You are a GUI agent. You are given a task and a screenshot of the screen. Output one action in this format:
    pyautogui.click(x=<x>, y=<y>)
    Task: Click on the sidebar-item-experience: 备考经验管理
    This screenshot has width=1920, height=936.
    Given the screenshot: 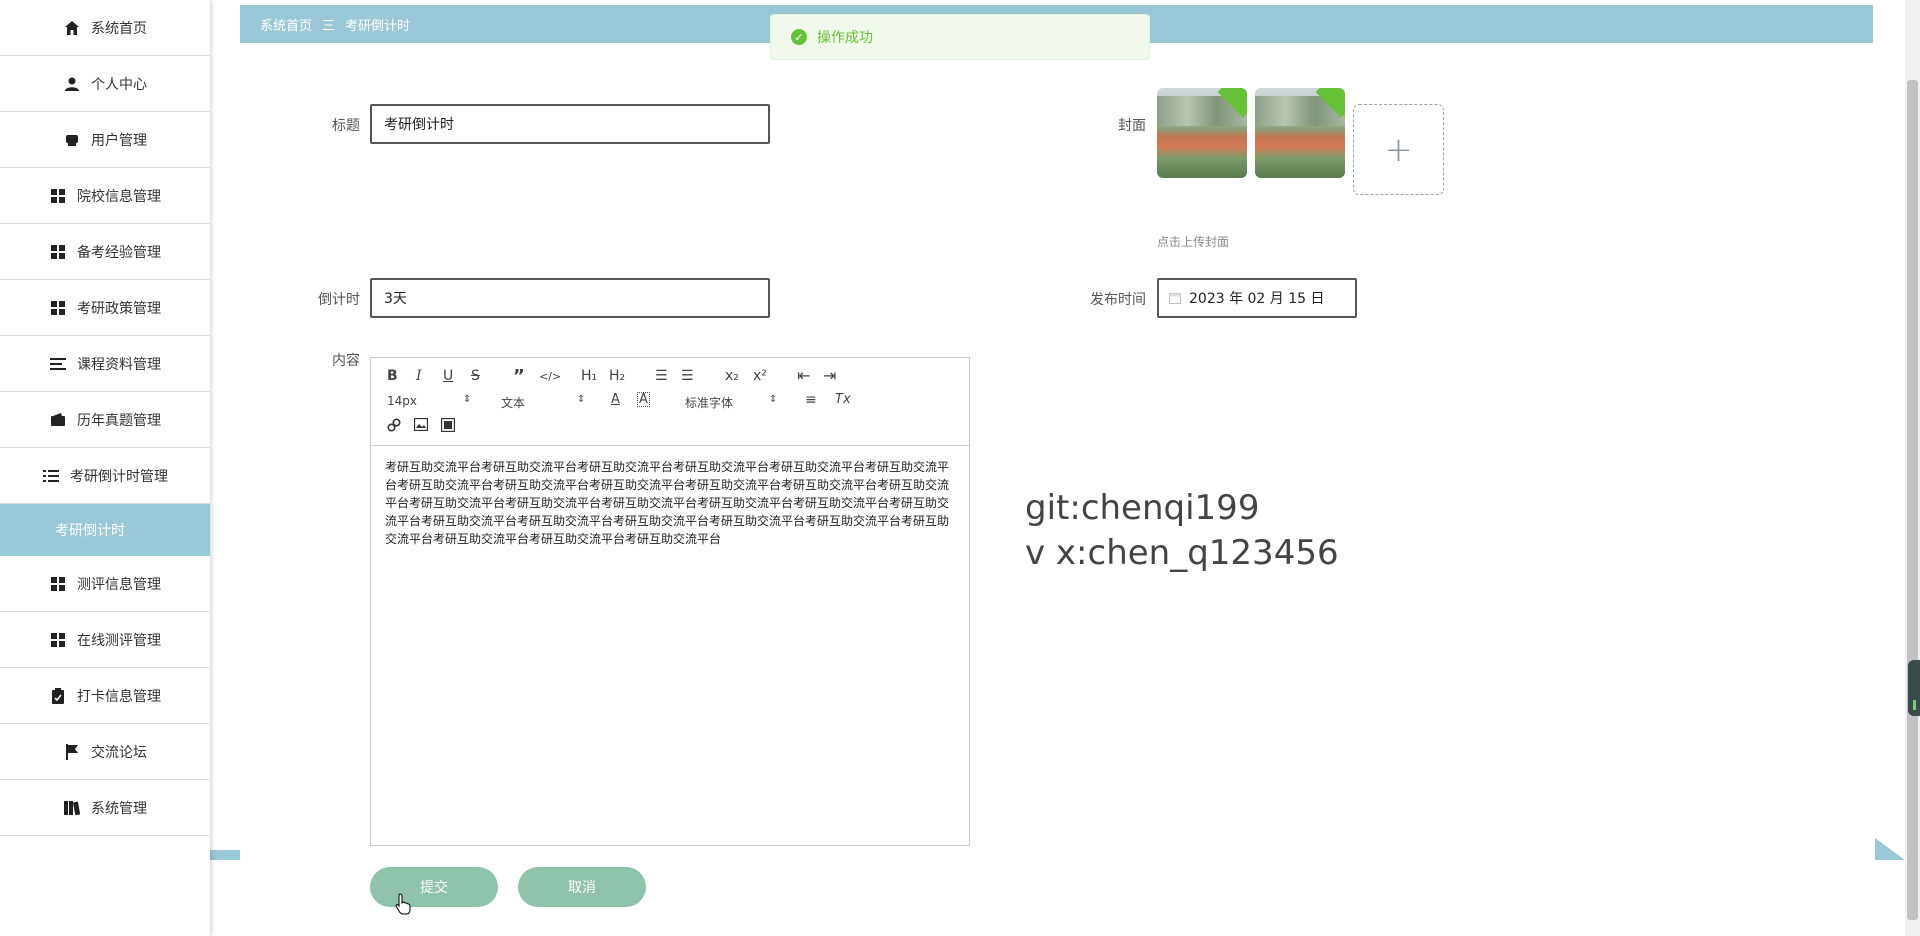 What is the action you would take?
    pyautogui.click(x=105, y=252)
    